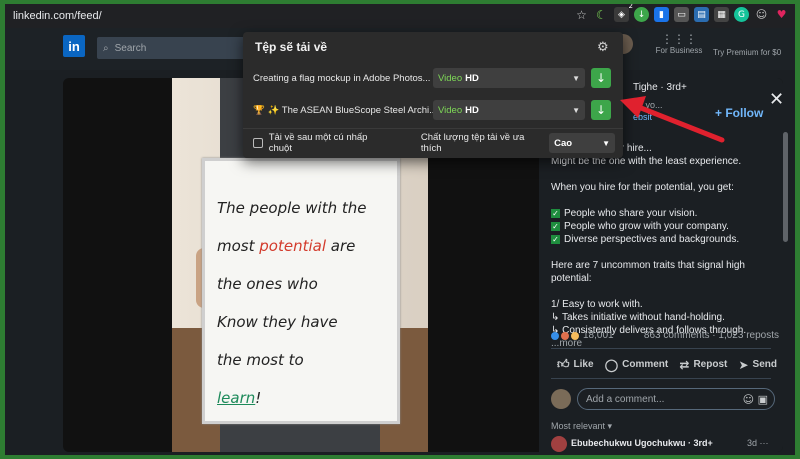 The width and height of the screenshot is (800, 459). Describe the element at coordinates (631, 213) in the screenshot. I see `check-text-1: People who share your vision.` at that location.